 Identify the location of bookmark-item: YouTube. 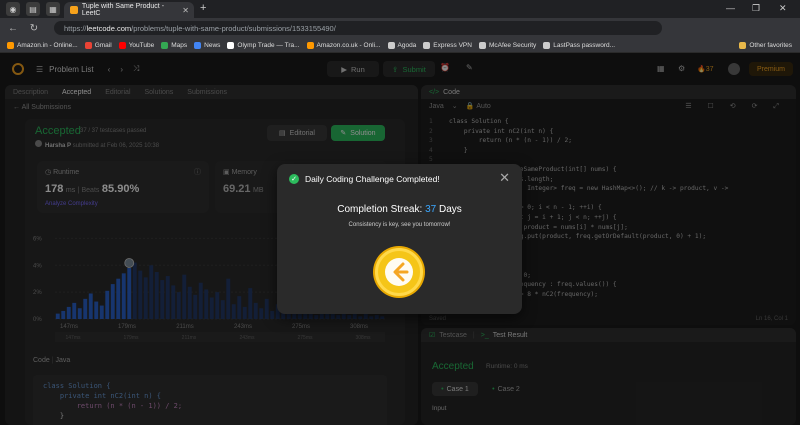
(136, 45).